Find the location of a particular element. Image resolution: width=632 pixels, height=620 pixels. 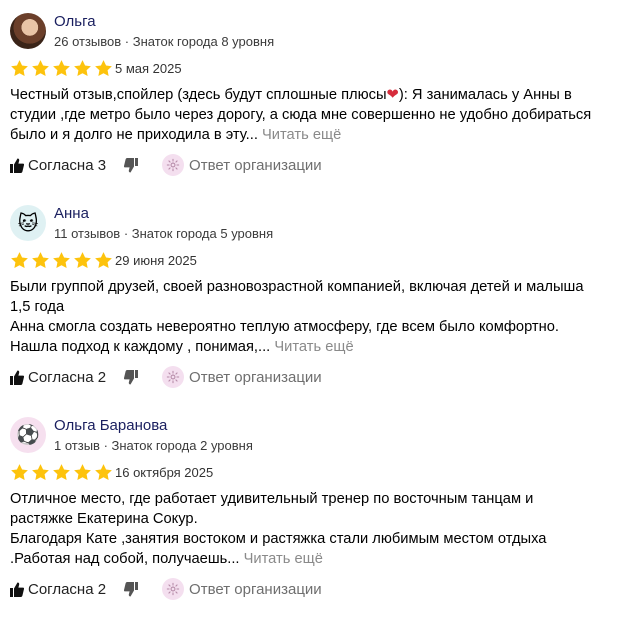

author-meta: 1 отзыв · Знаток города 2 уровня is located at coordinates (153, 445).